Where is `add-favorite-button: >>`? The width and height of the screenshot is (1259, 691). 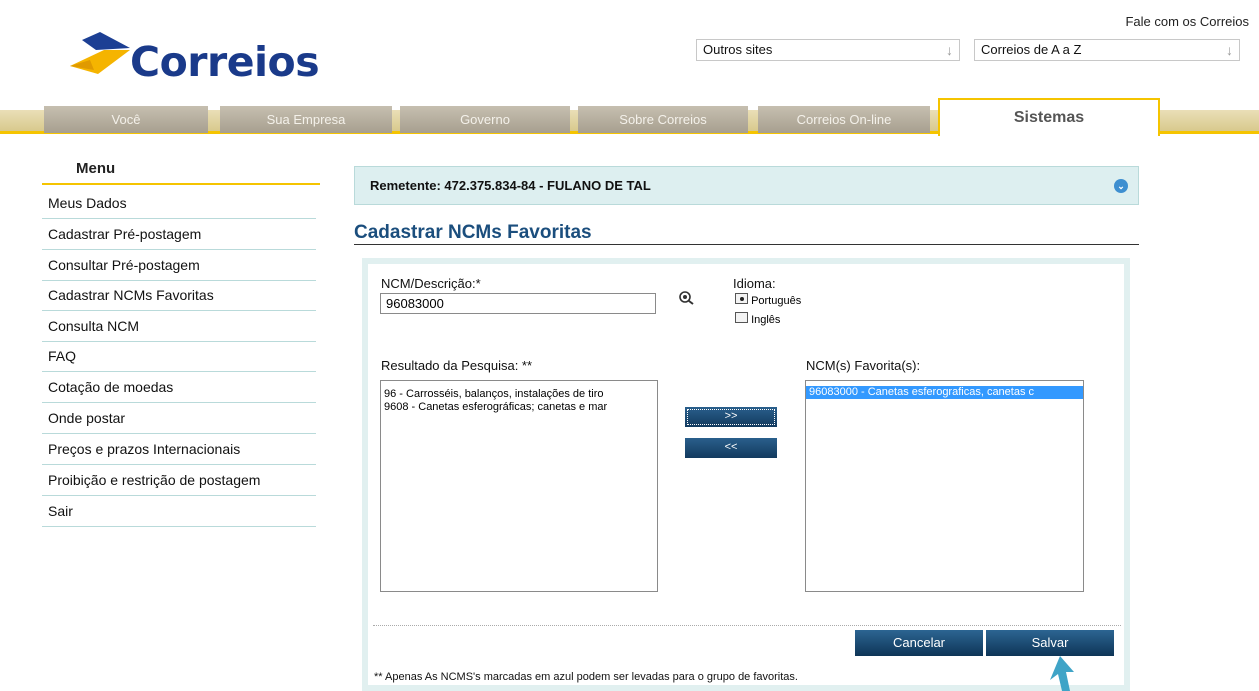 add-favorite-button: >> is located at coordinates (731, 417).